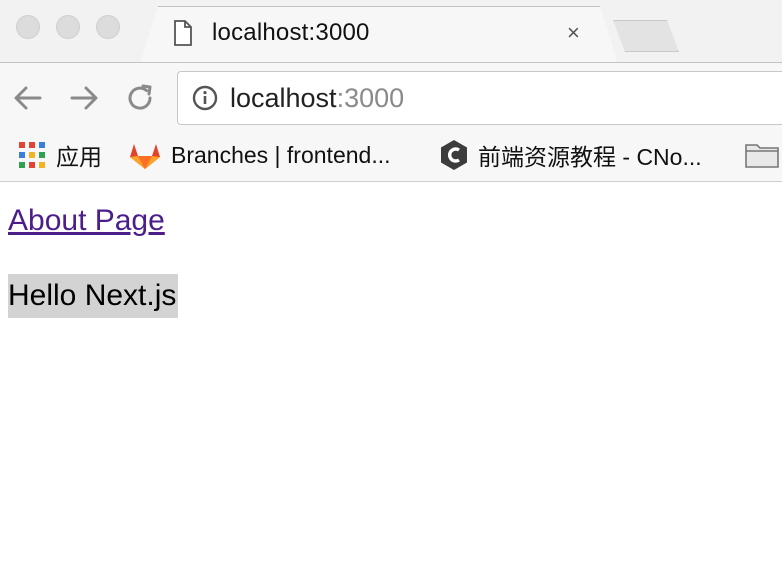 This screenshot has width=782, height=574. Describe the element at coordinates (108, 27) in the screenshot. I see `maximize-window-button` at that location.